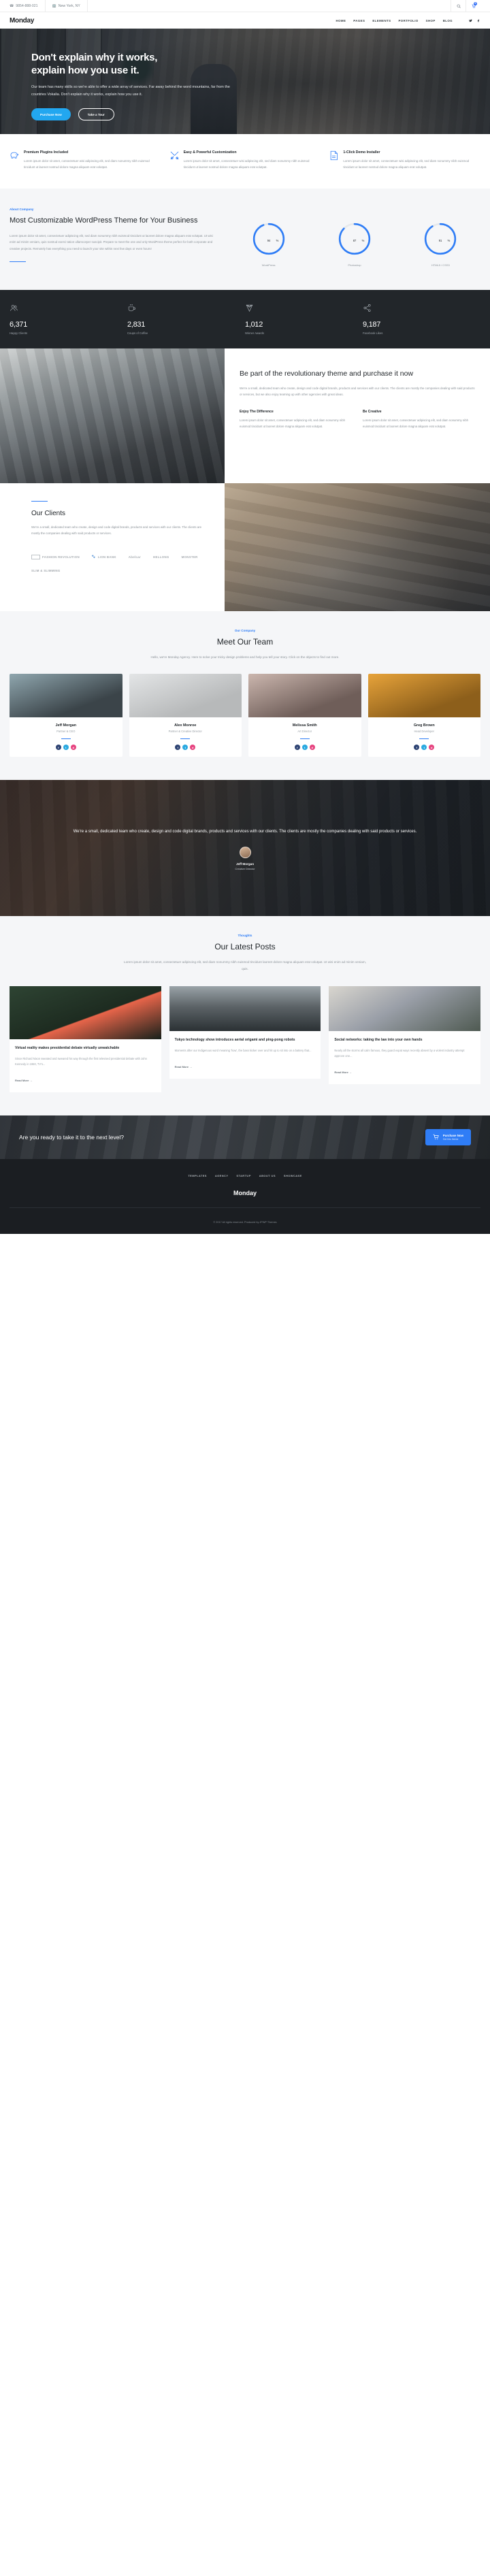 This screenshot has width=490, height=2576. What do you see at coordinates (473, 6) in the screenshot?
I see `cart-button: 0` at bounding box center [473, 6].